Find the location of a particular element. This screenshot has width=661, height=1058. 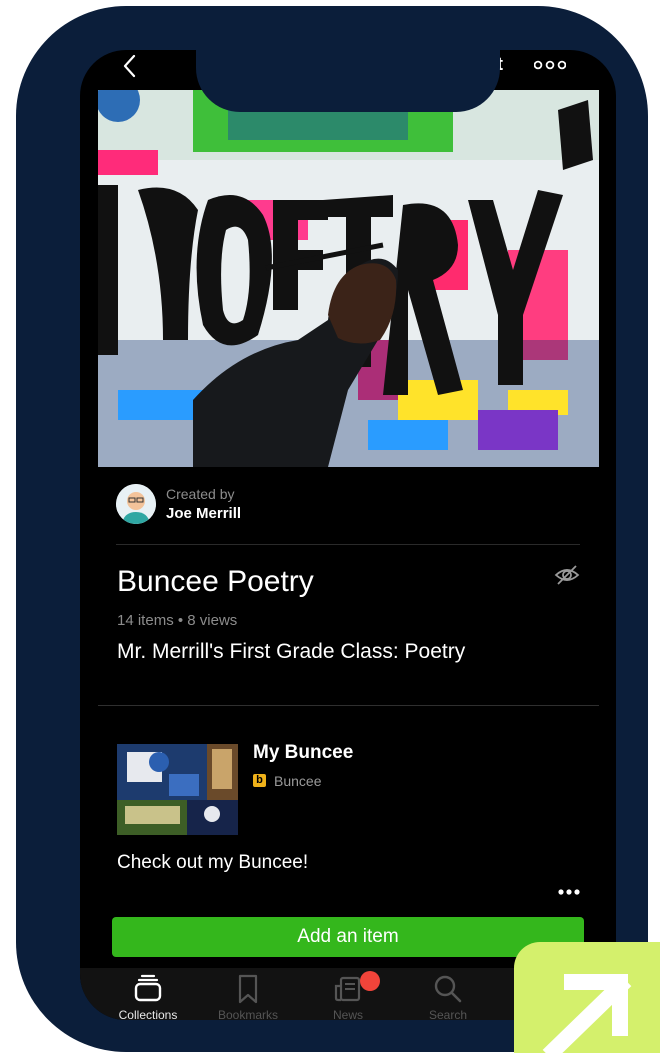

collection-title: Buncee Poetry is located at coordinates (215, 581).